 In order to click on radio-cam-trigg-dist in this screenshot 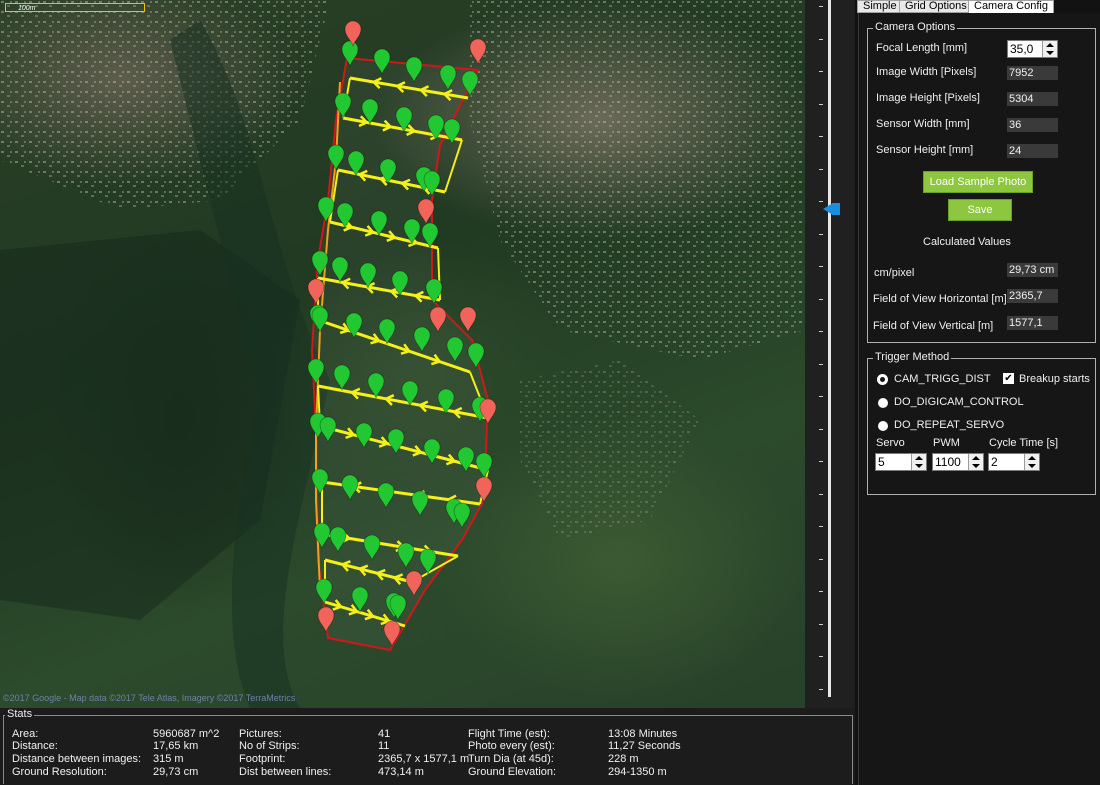, I will do `click(882, 379)`.